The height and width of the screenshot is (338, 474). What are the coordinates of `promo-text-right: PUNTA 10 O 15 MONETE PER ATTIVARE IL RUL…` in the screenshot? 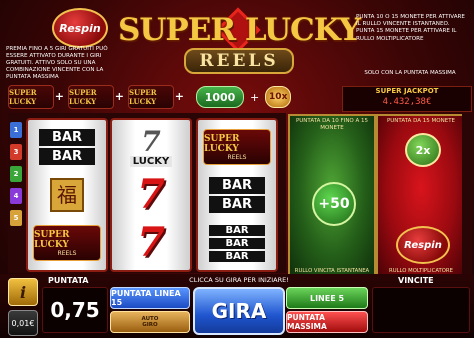 It's located at (410, 28).